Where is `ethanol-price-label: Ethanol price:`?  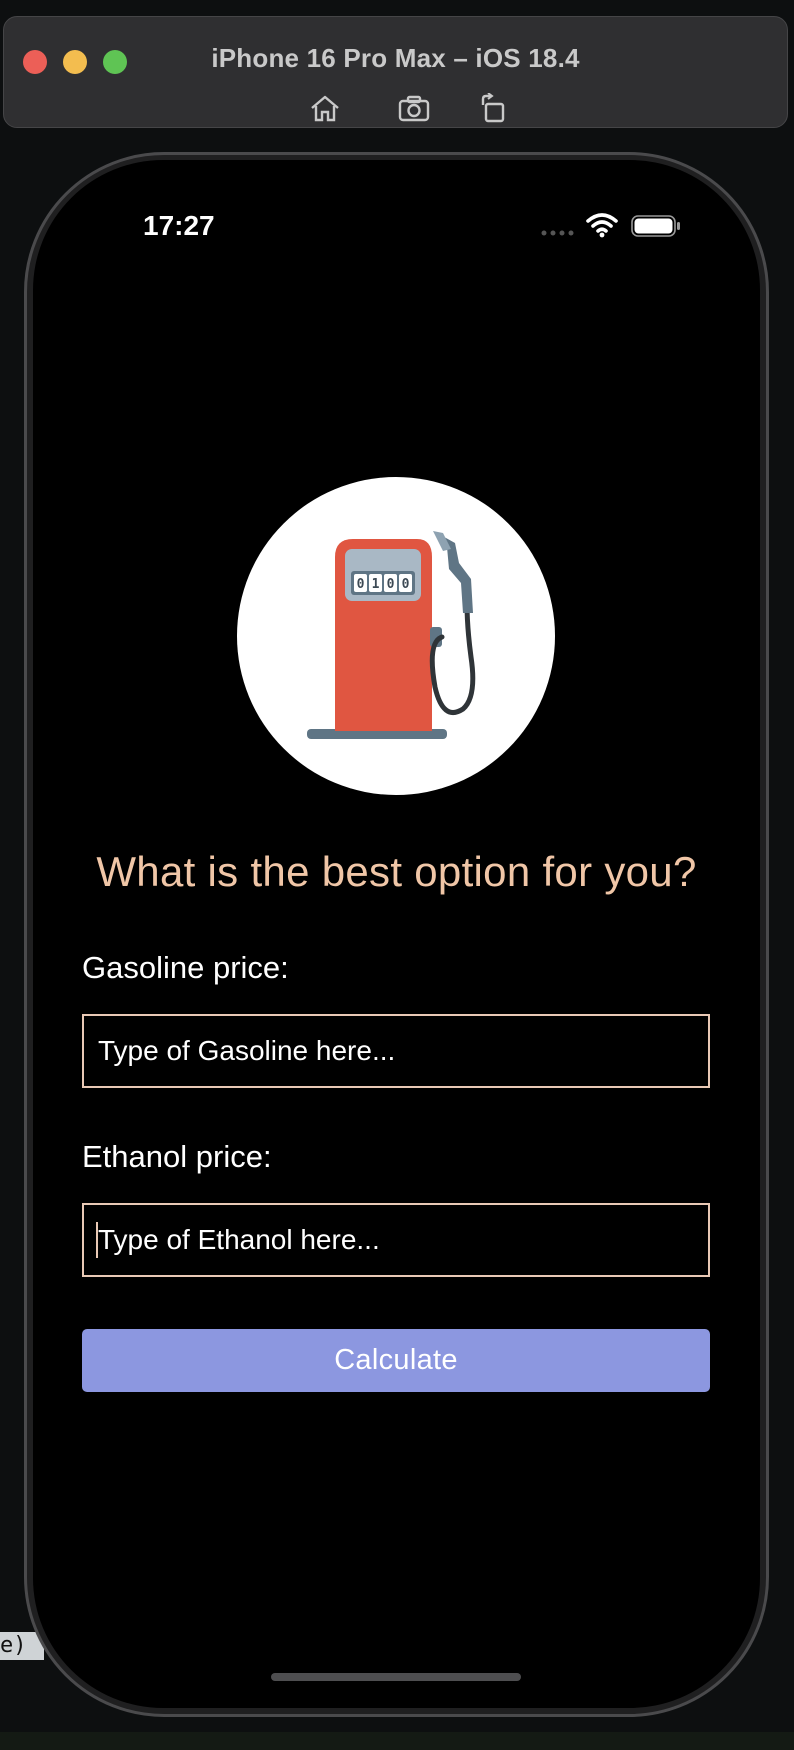
ethanol-price-label: Ethanol price: is located at coordinates (177, 1156).